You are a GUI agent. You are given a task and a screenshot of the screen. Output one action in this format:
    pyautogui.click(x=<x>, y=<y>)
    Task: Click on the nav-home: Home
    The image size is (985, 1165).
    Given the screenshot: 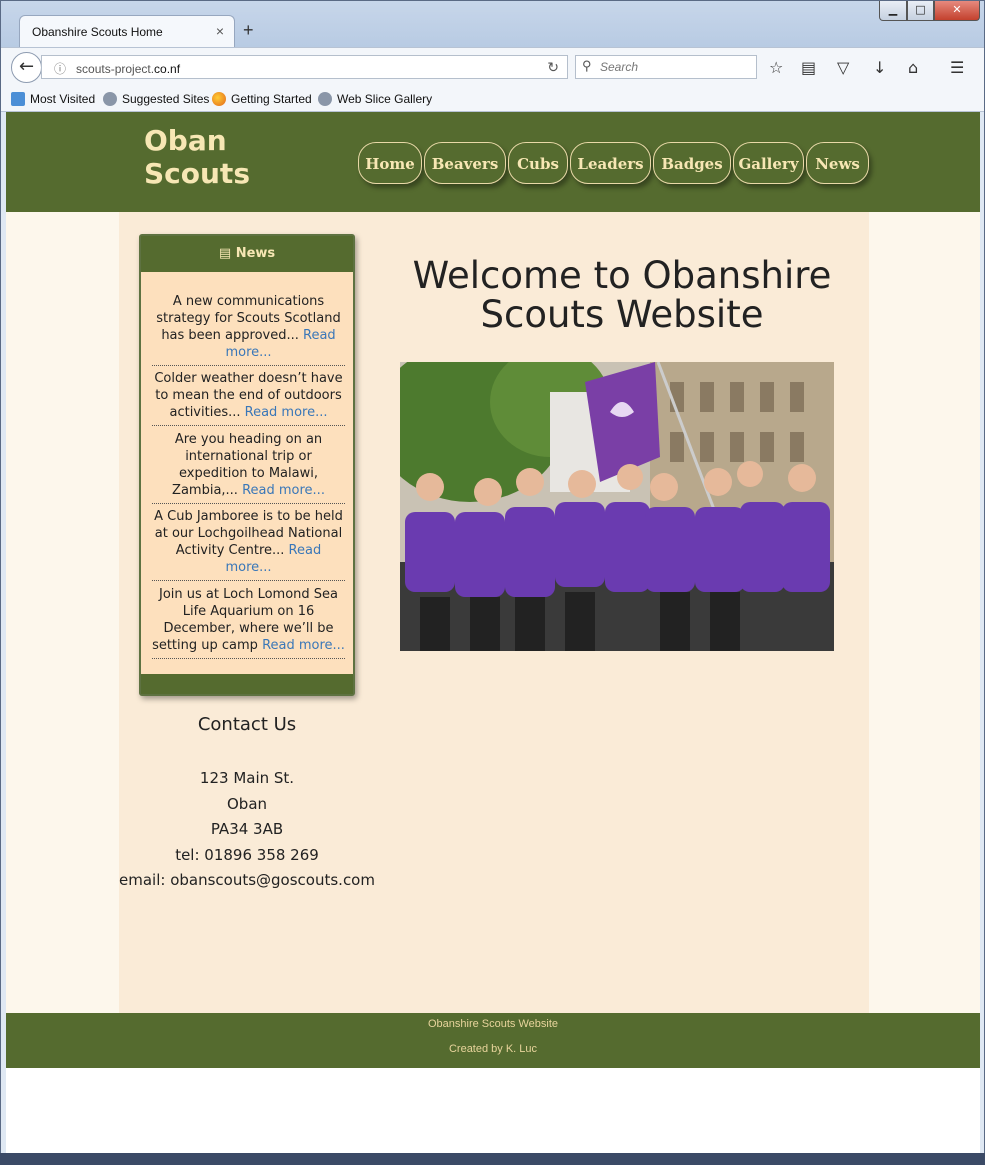 What is the action you would take?
    pyautogui.click(x=390, y=163)
    